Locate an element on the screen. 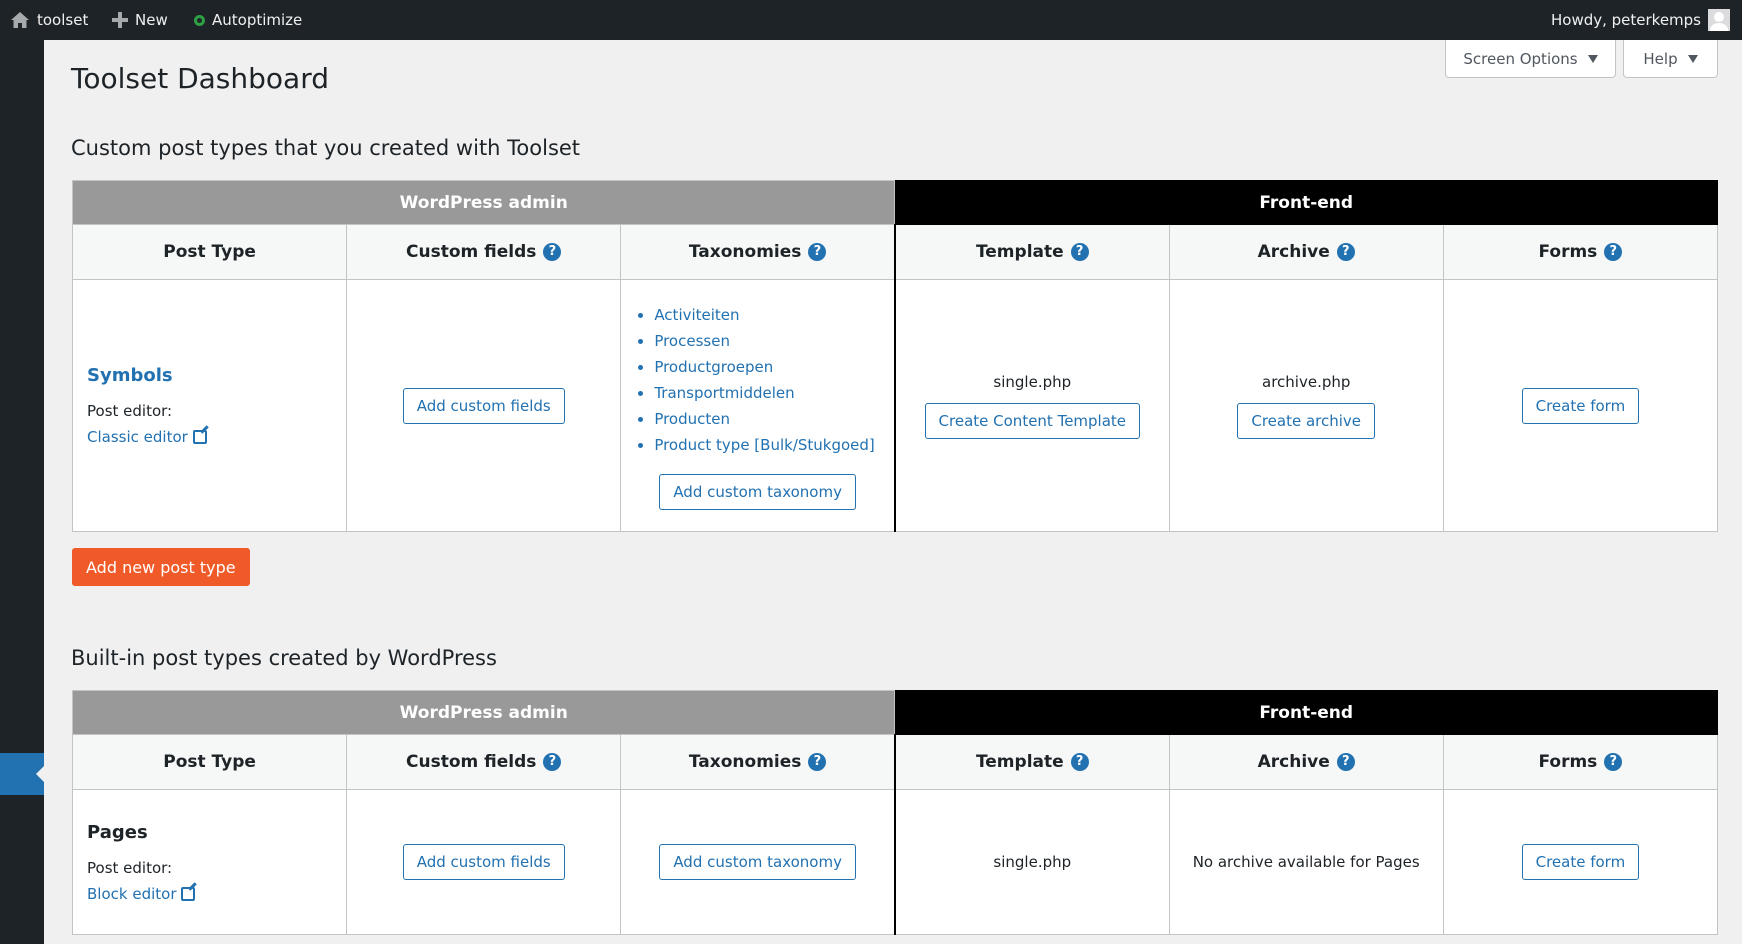 The width and height of the screenshot is (1742, 944). plus-icon is located at coordinates (120, 20).